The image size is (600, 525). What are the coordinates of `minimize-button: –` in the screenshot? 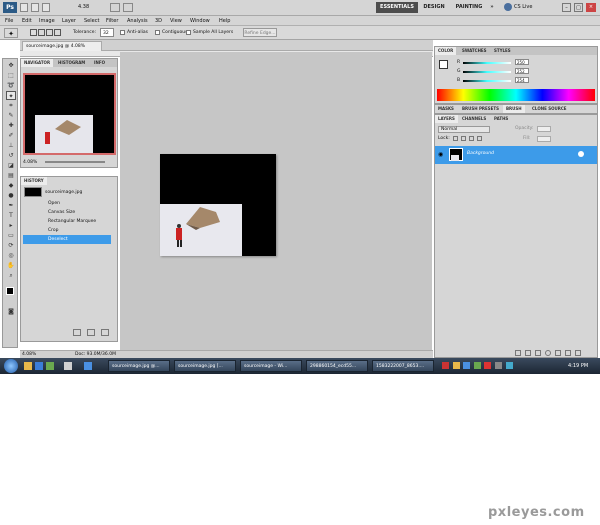 It's located at (566, 7).